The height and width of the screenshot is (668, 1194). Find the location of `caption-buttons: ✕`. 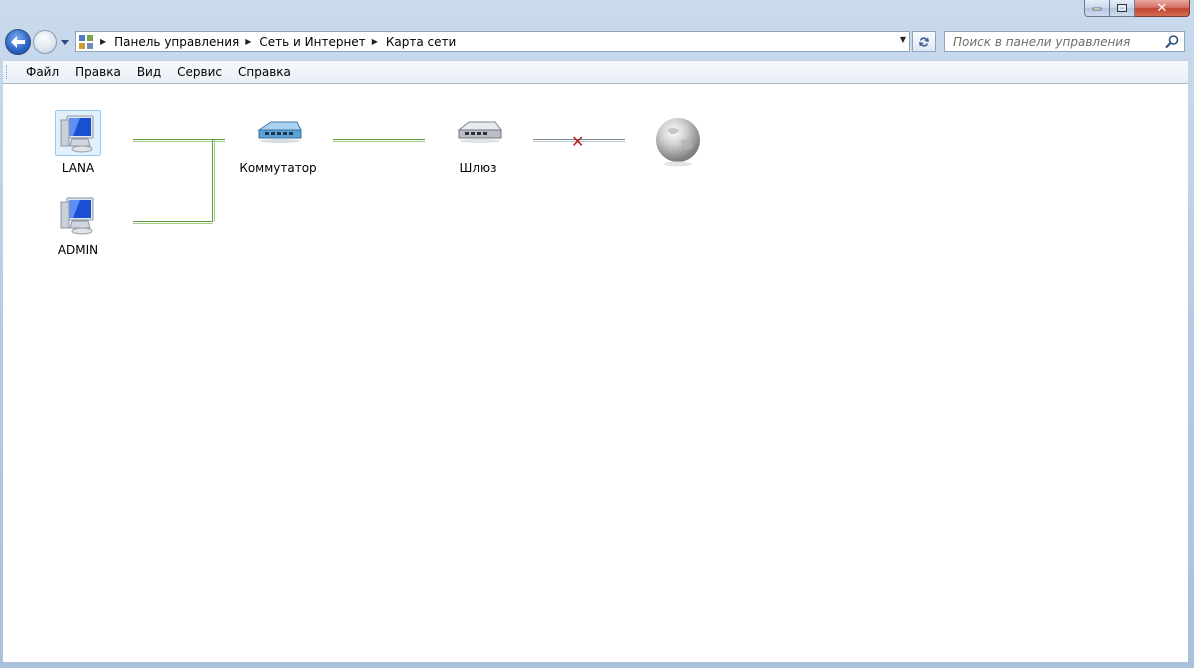

caption-buttons: ✕ is located at coordinates (1137, 9).